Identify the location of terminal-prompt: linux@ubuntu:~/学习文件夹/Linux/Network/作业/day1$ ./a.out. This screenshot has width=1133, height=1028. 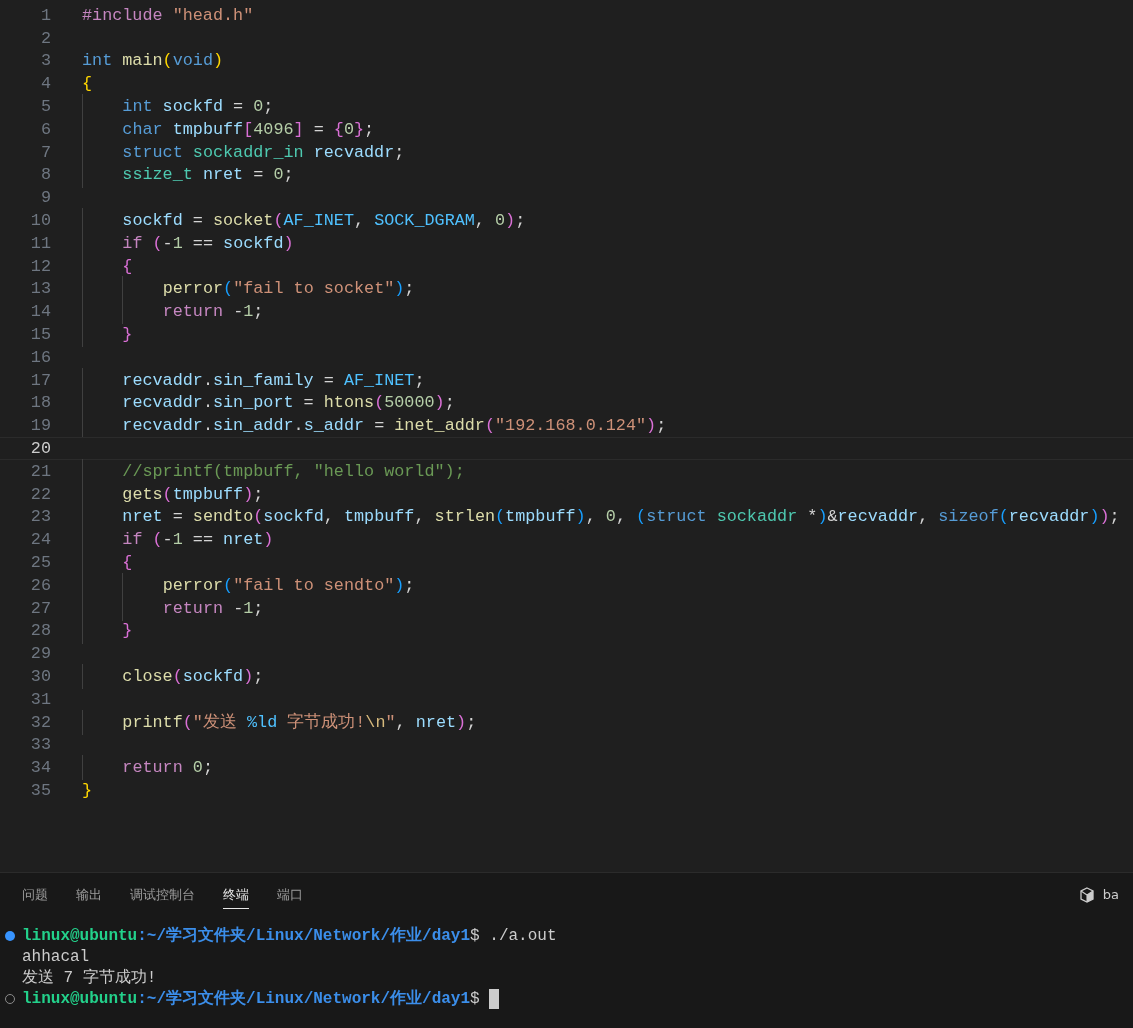
(289, 936).